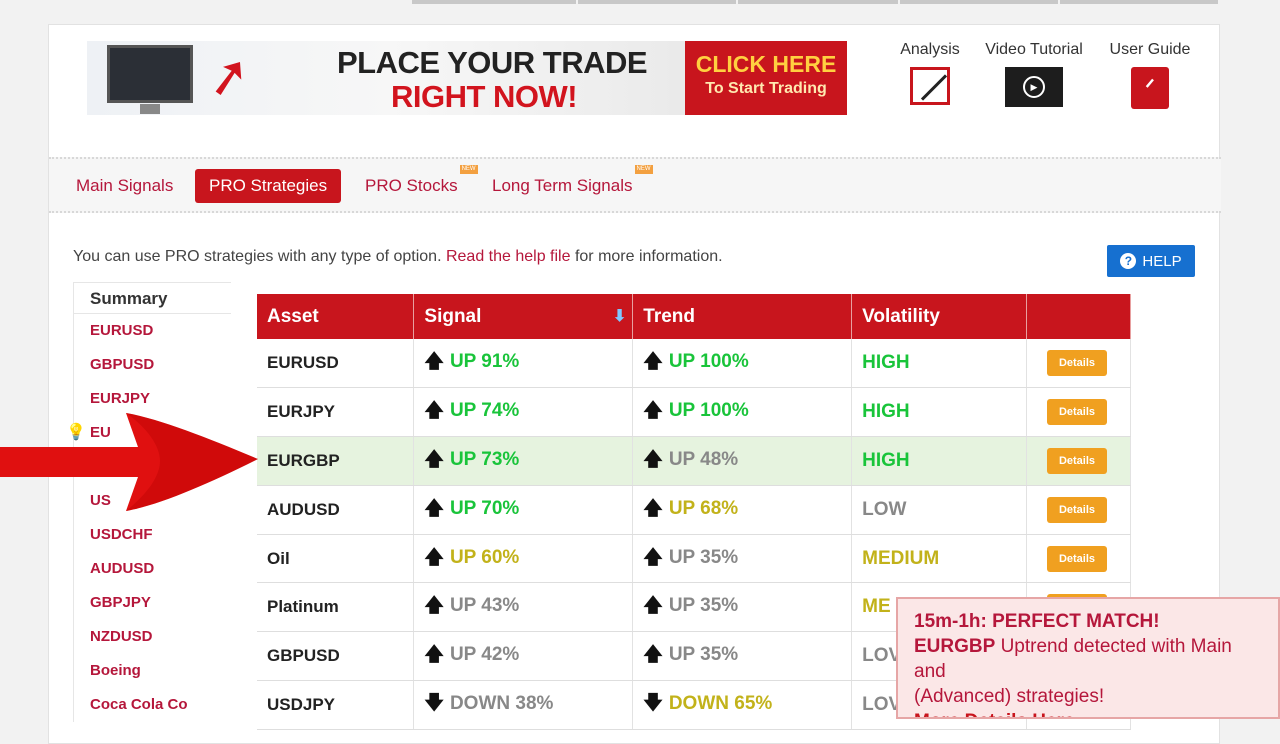 The image size is (1280, 744). I want to click on table-row: EURUSD 🡅 UP 91% 🡅 UP 100% HIGH Details, so click(694, 364).